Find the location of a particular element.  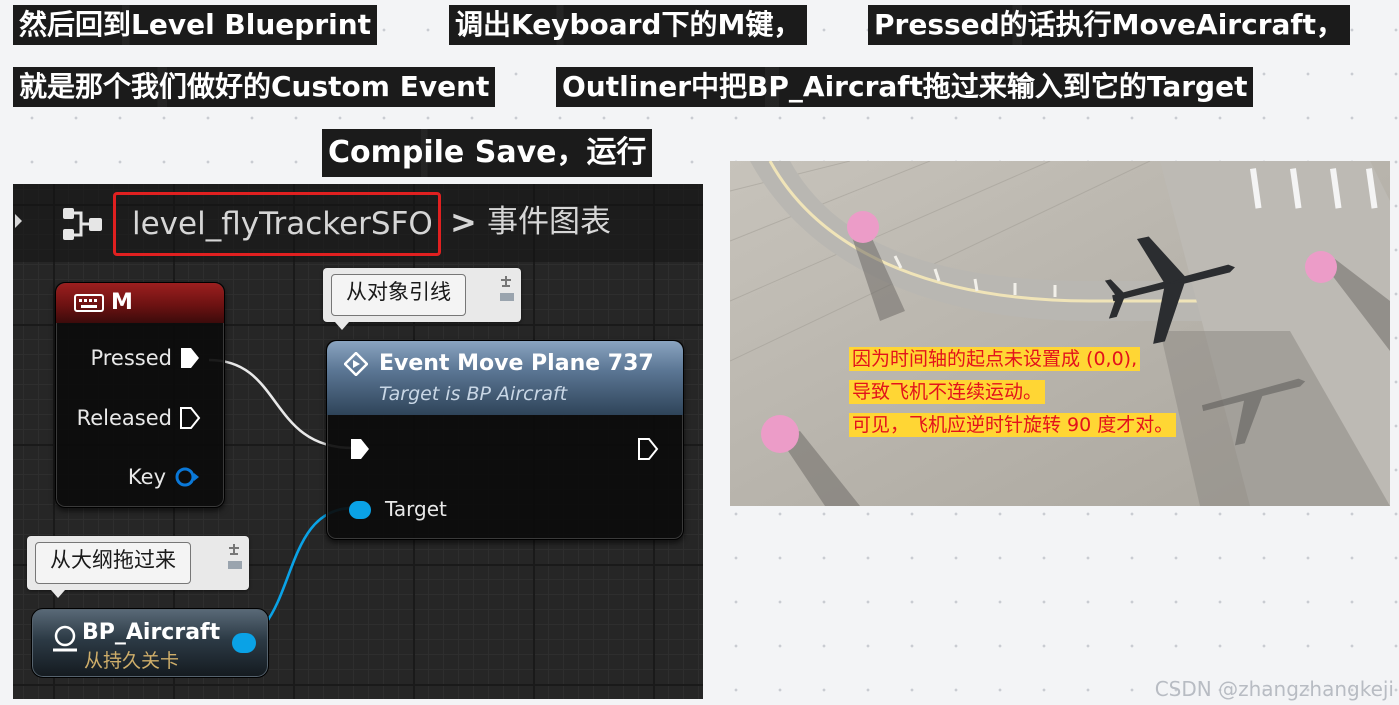

keyboard-icon is located at coordinates (89, 303).